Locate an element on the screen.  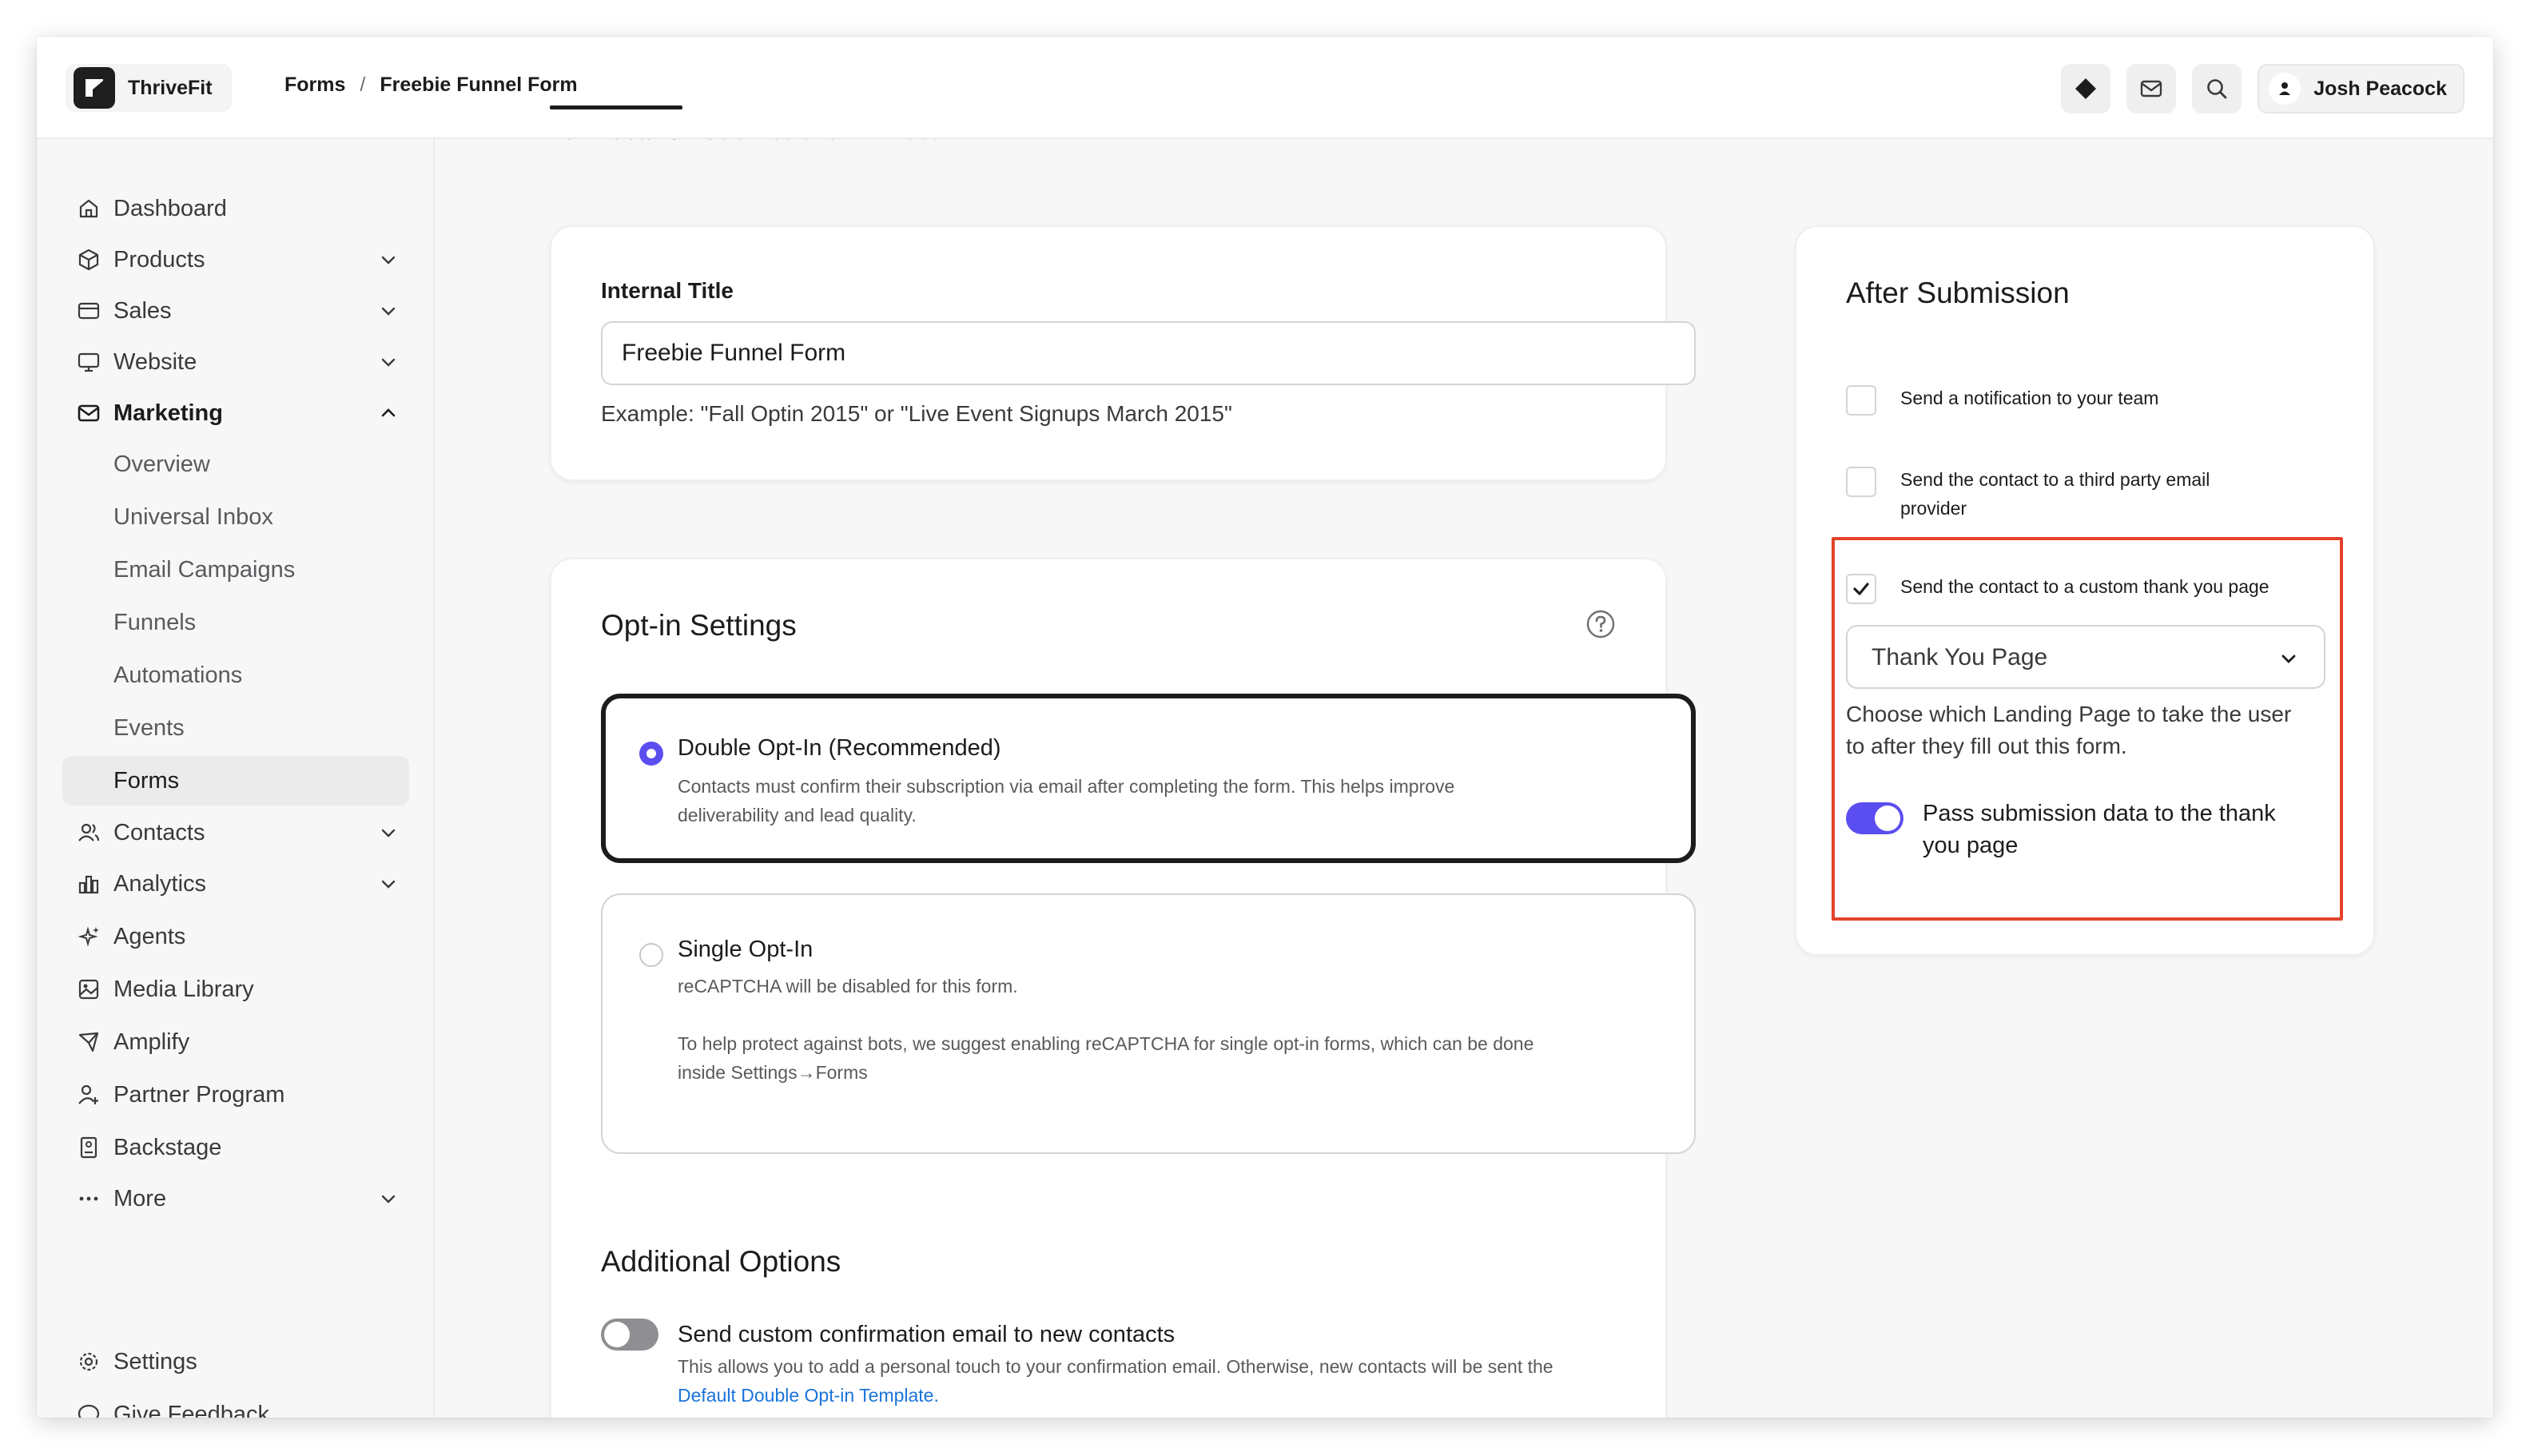
search-button is located at coordinates (2217, 88).